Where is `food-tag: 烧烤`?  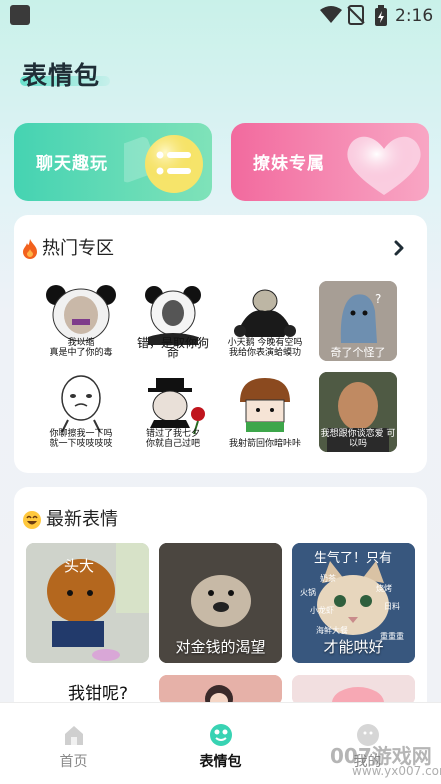
food-tag: 烧烤 is located at coordinates (384, 588).